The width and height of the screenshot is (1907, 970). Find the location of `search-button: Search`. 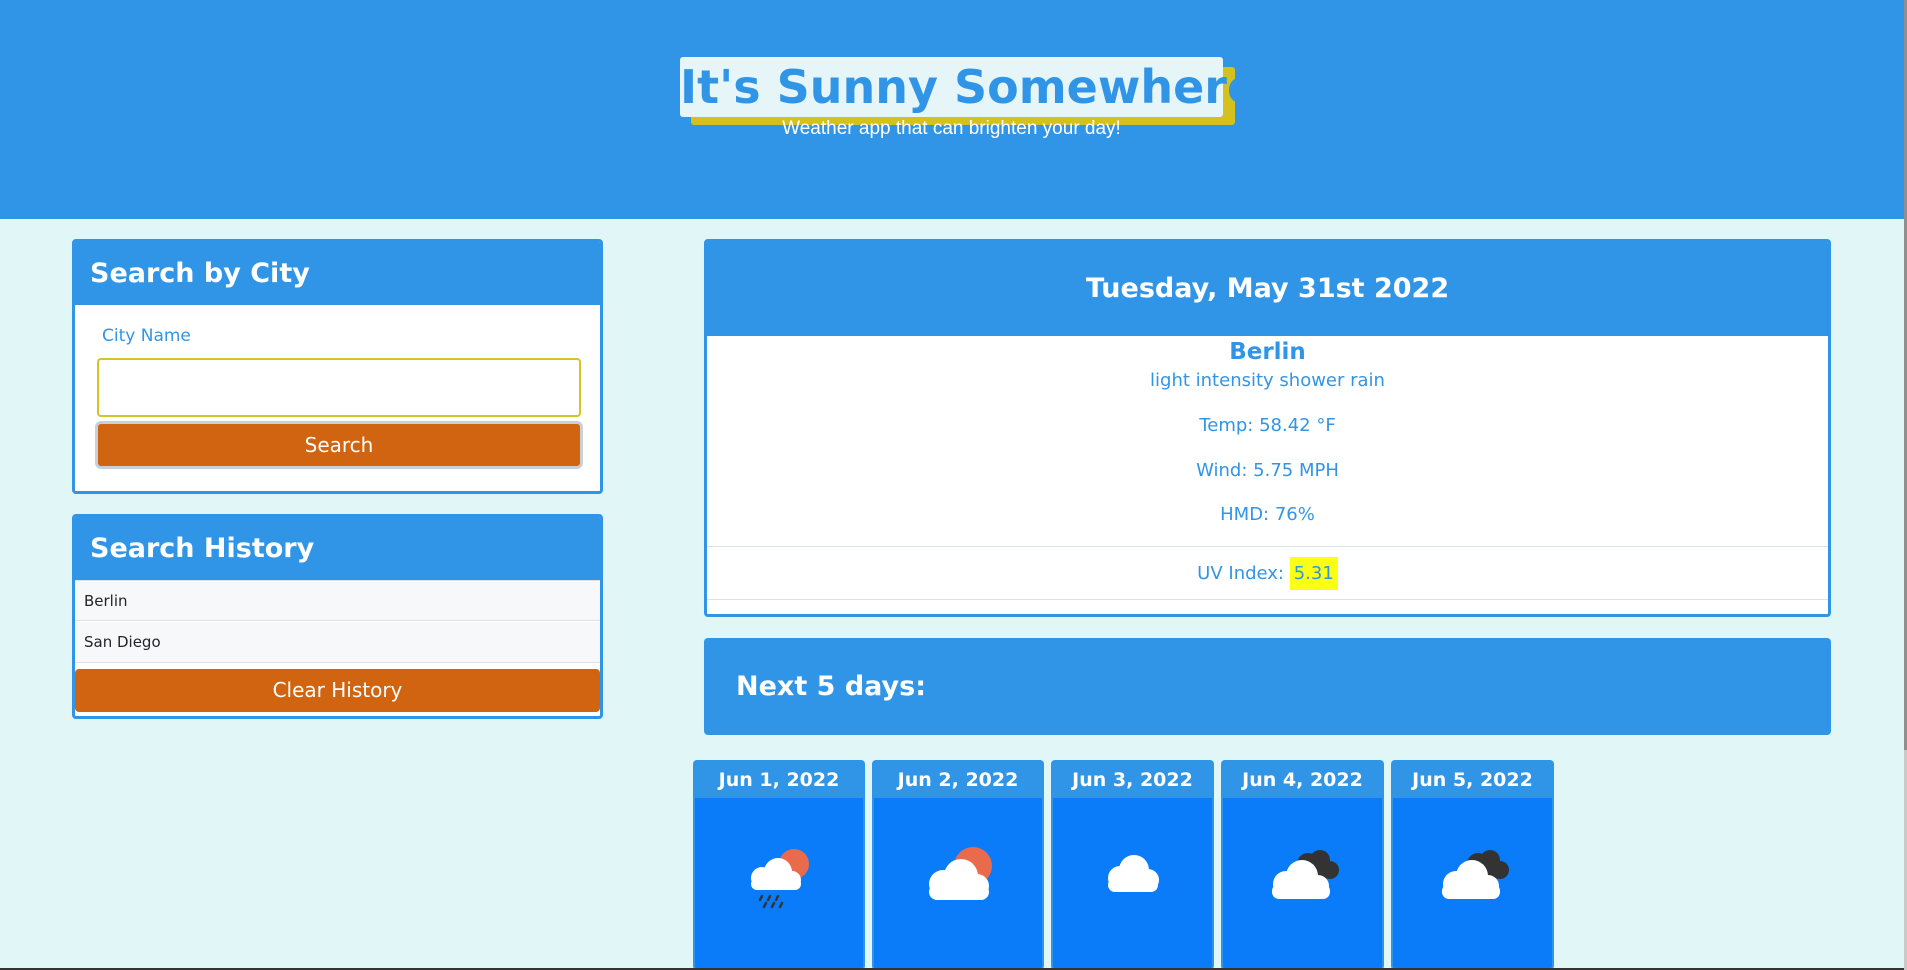

search-button: Search is located at coordinates (339, 445).